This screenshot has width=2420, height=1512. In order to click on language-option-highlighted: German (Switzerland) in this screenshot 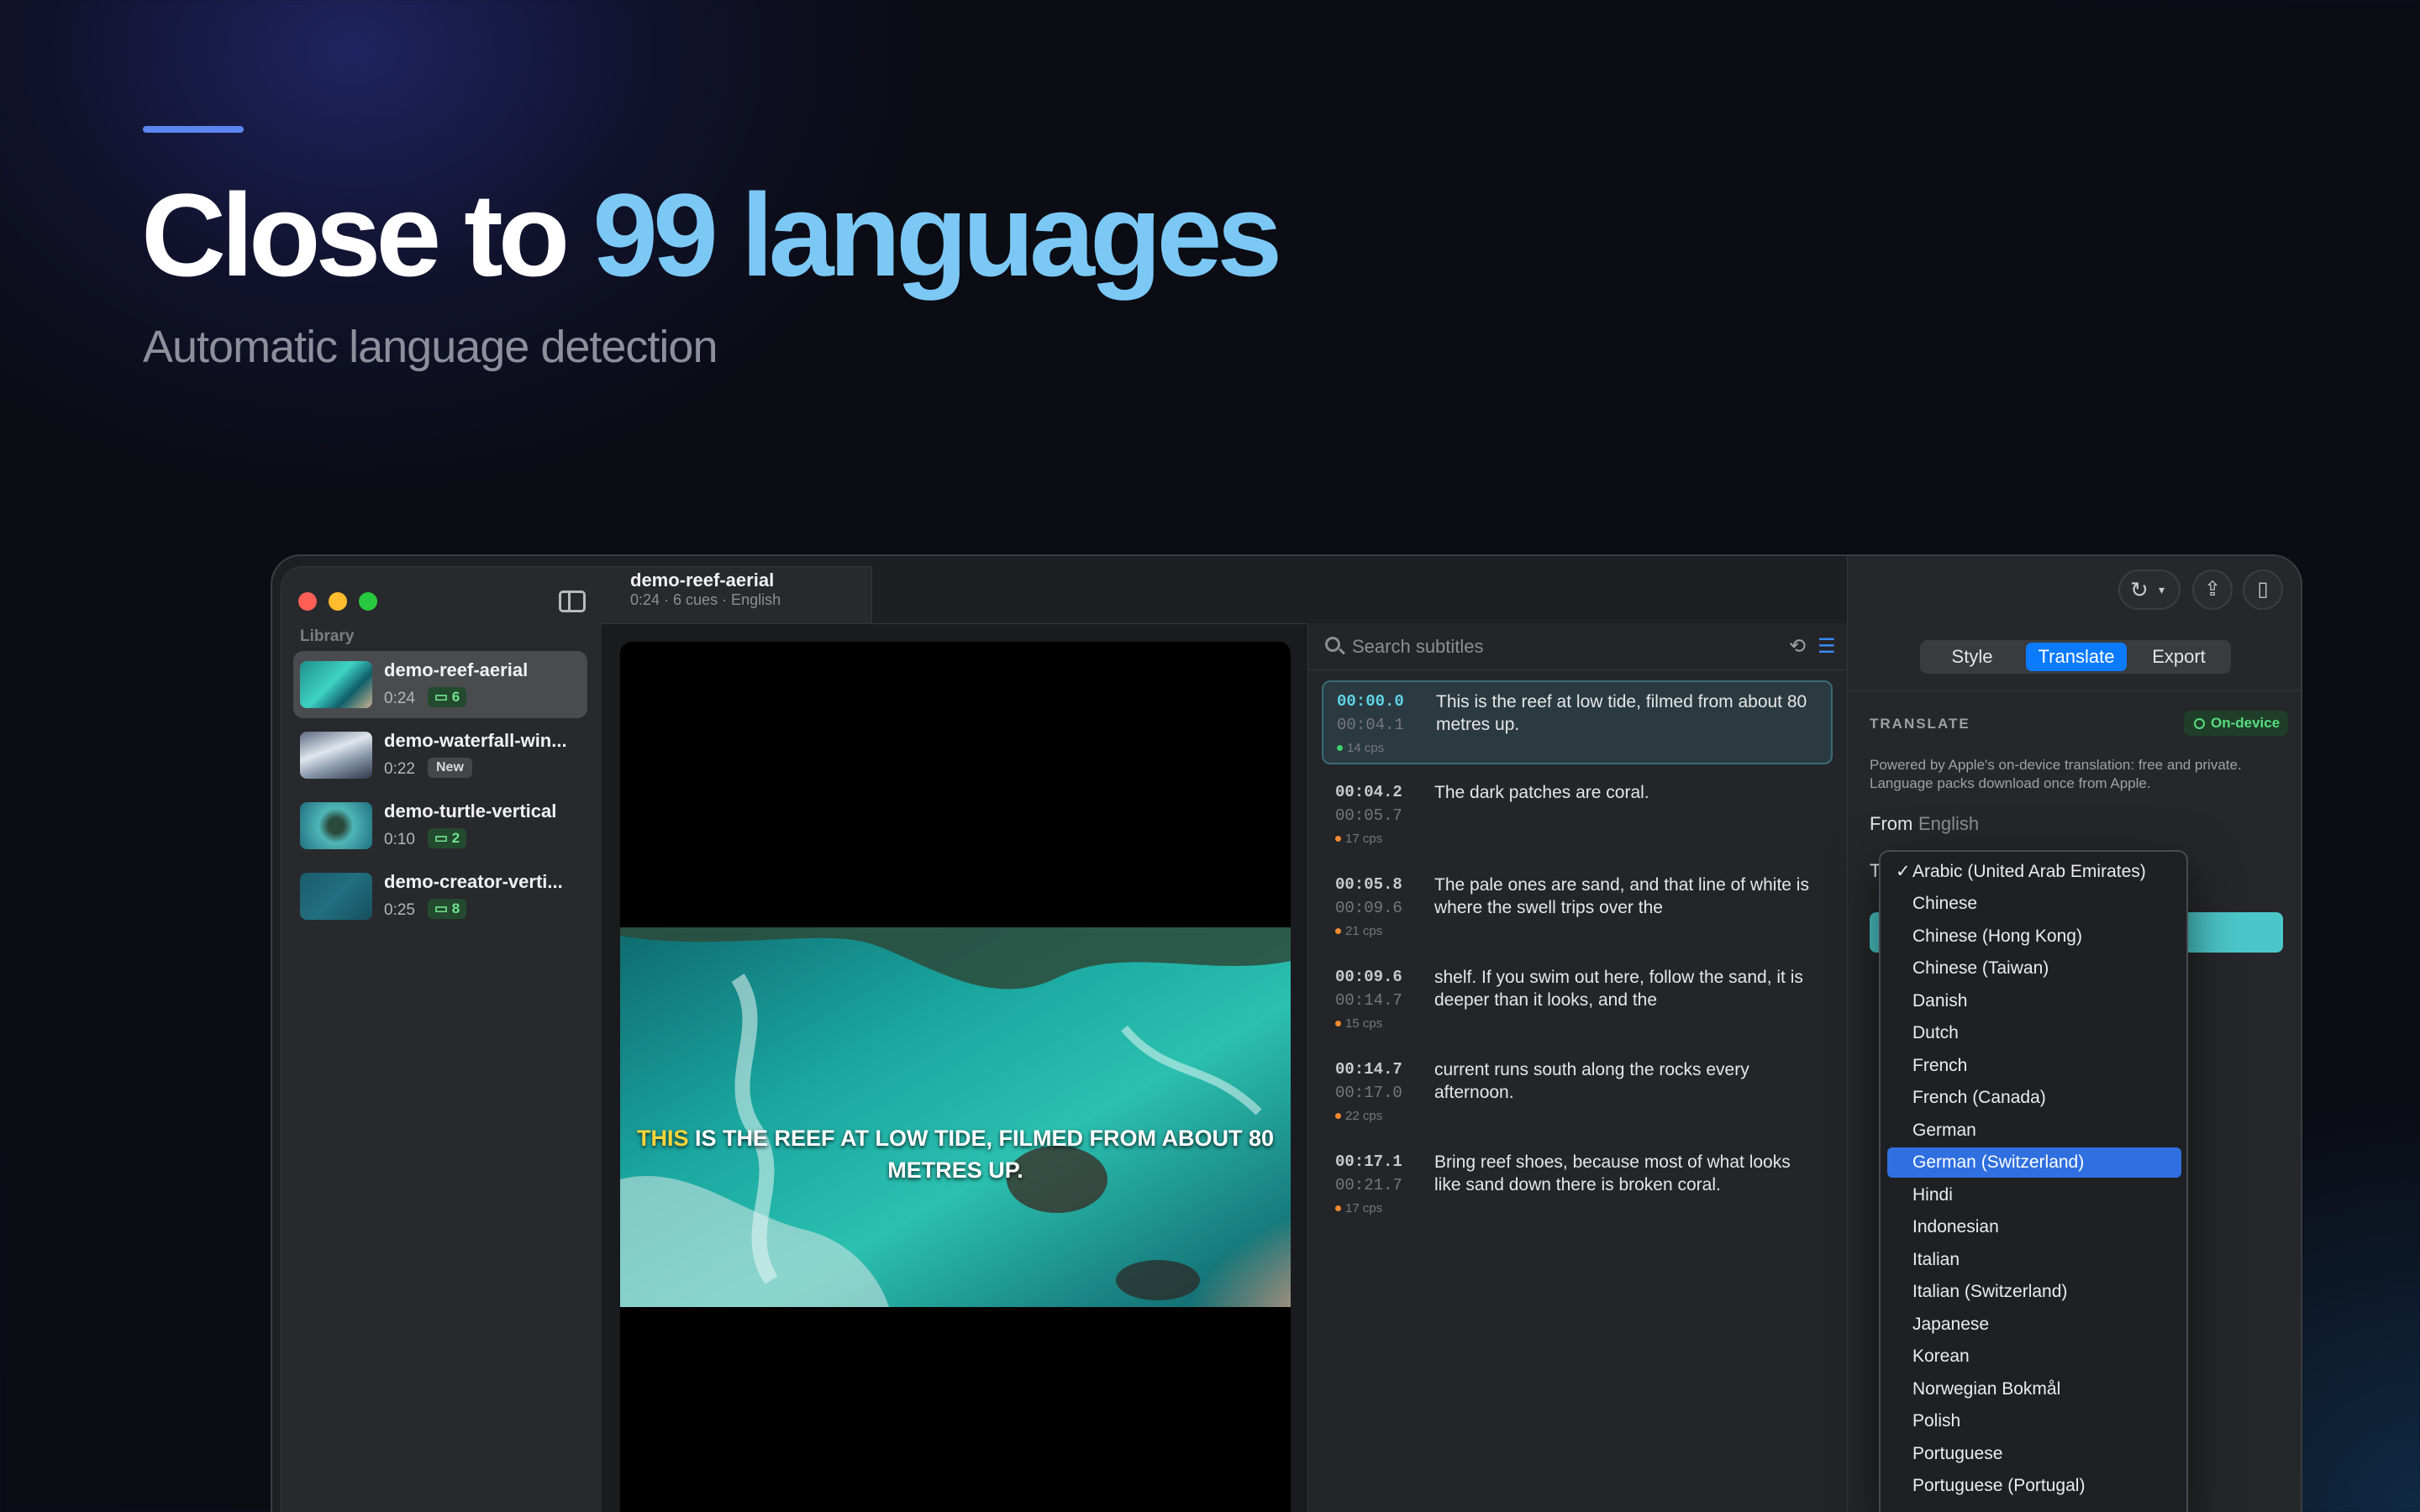, I will do `click(2034, 1162)`.